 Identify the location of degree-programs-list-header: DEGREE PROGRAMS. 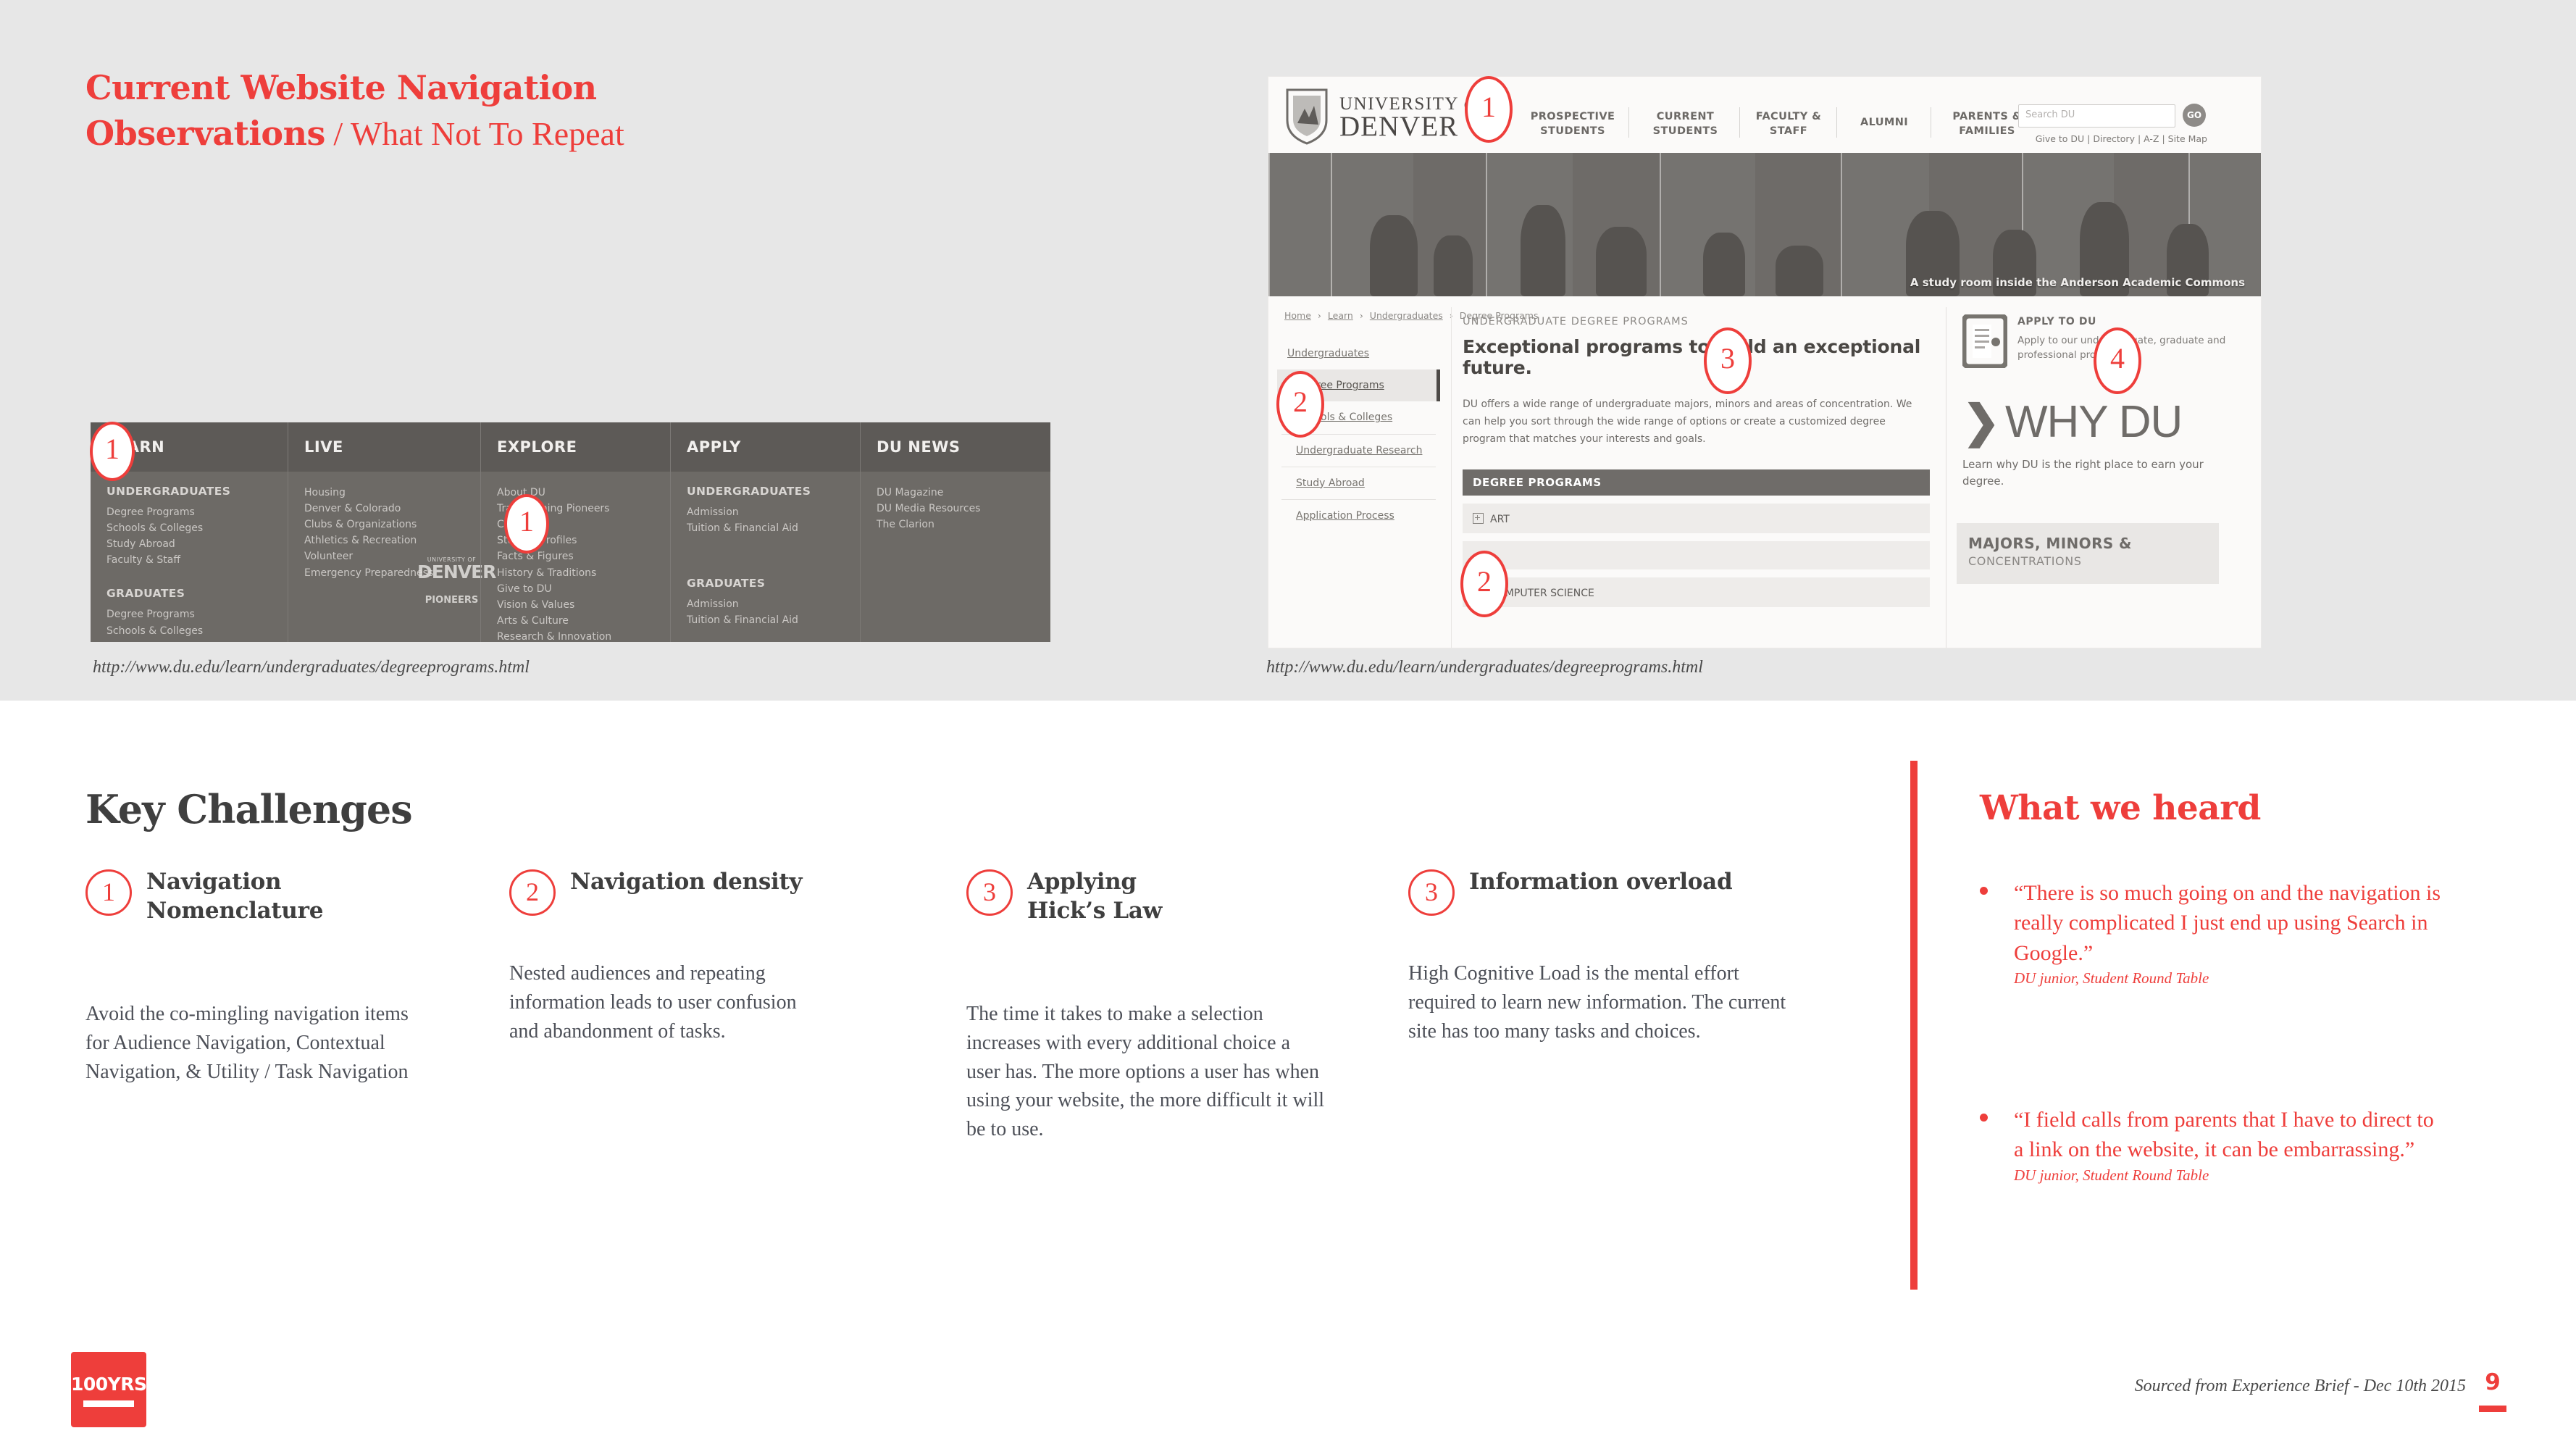
(1696, 482).